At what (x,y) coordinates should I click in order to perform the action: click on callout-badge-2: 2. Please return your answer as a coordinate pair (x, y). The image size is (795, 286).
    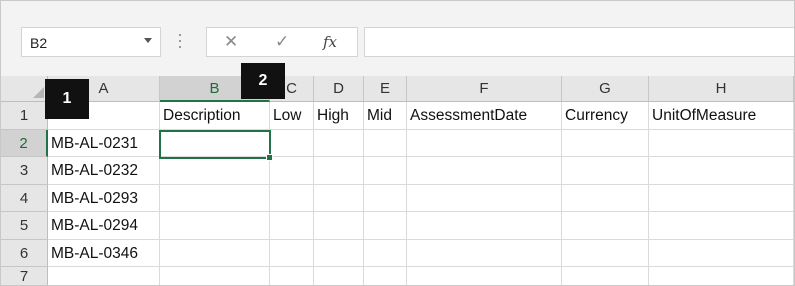
    Looking at the image, I should click on (263, 81).